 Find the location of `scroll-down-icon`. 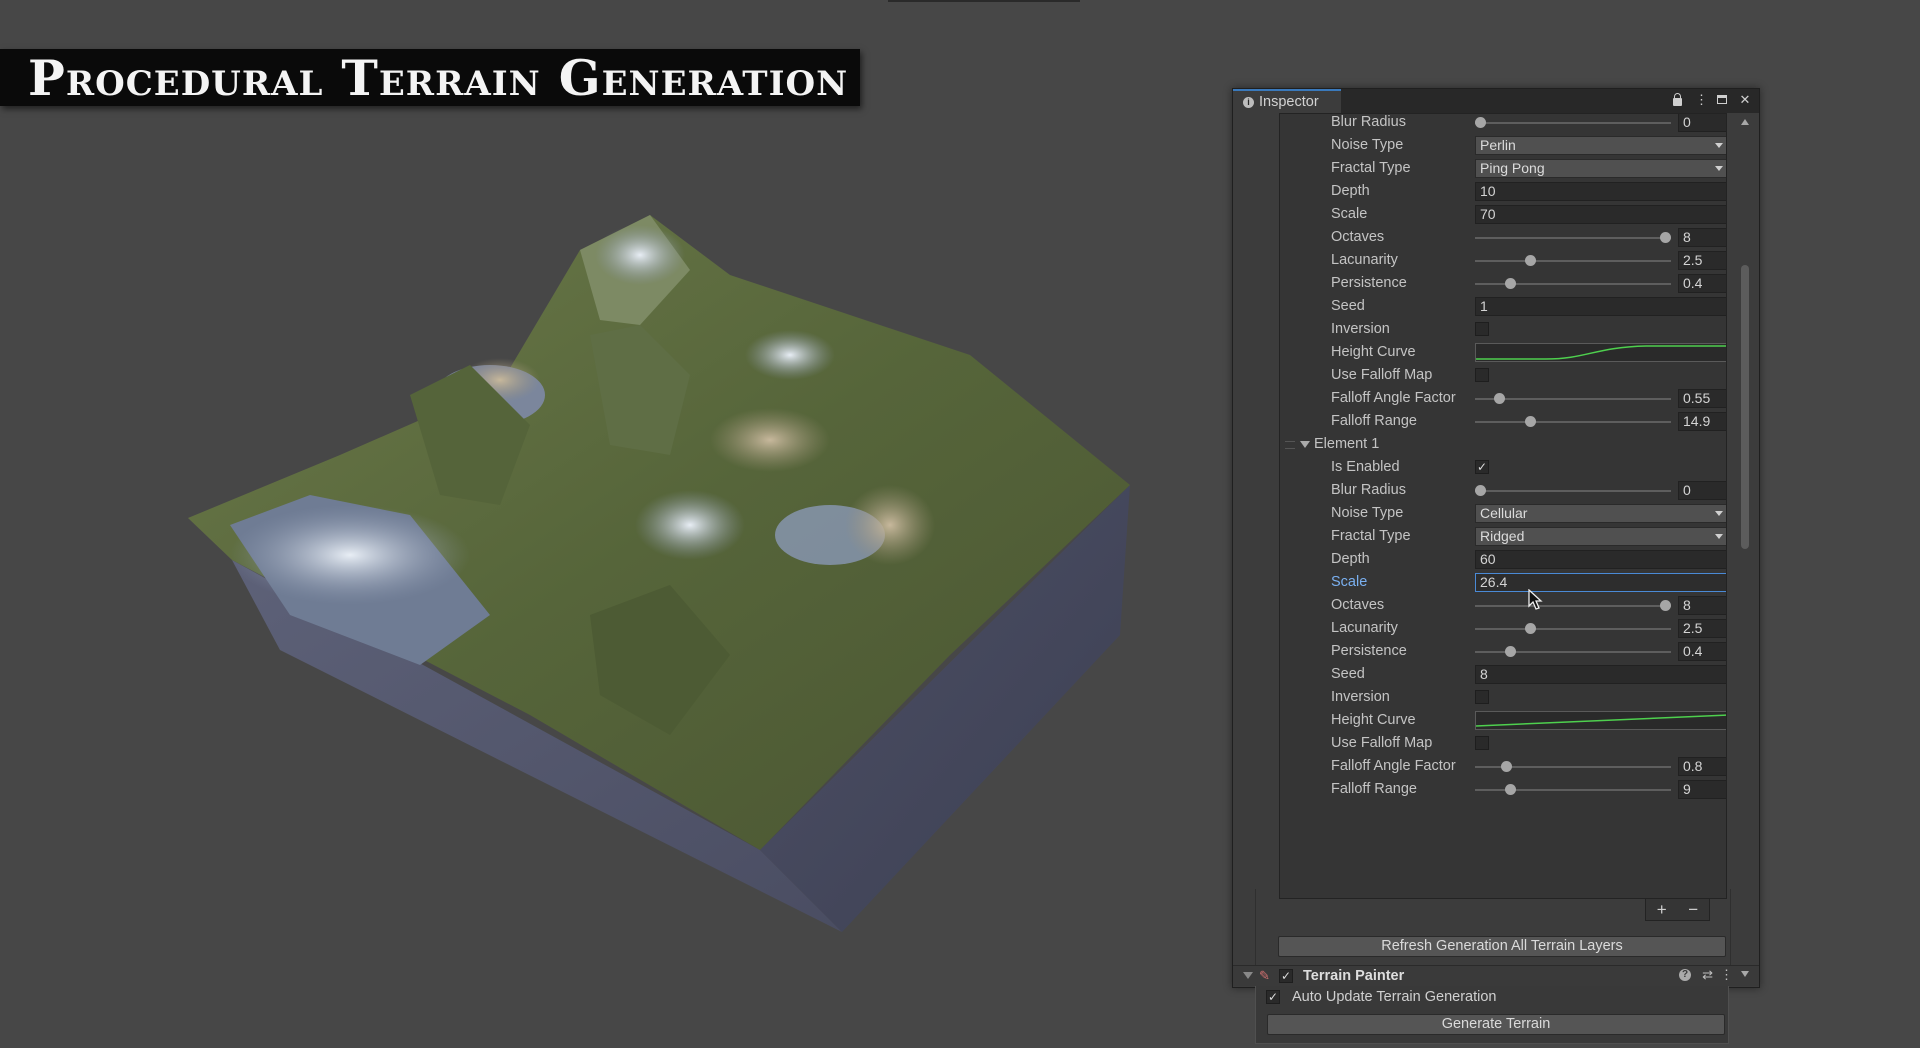

scroll-down-icon is located at coordinates (1745, 974).